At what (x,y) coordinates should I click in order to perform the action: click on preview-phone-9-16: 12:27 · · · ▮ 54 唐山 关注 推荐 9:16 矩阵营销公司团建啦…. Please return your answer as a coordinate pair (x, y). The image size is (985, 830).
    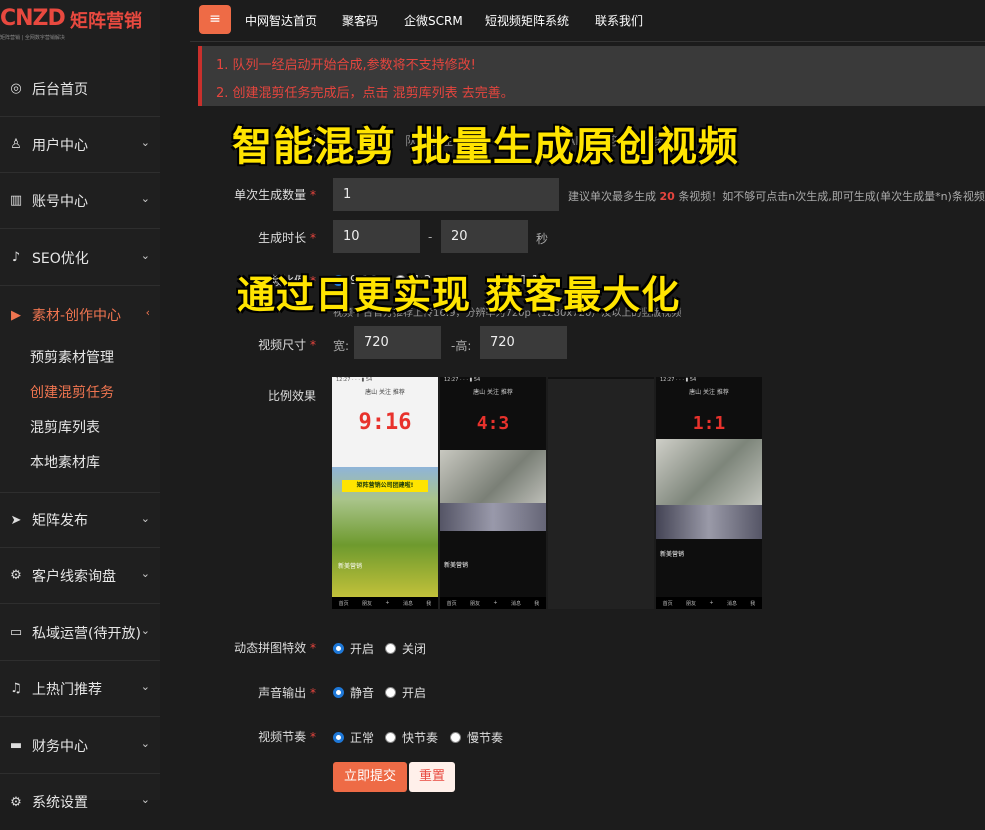
    Looking at the image, I should click on (385, 493).